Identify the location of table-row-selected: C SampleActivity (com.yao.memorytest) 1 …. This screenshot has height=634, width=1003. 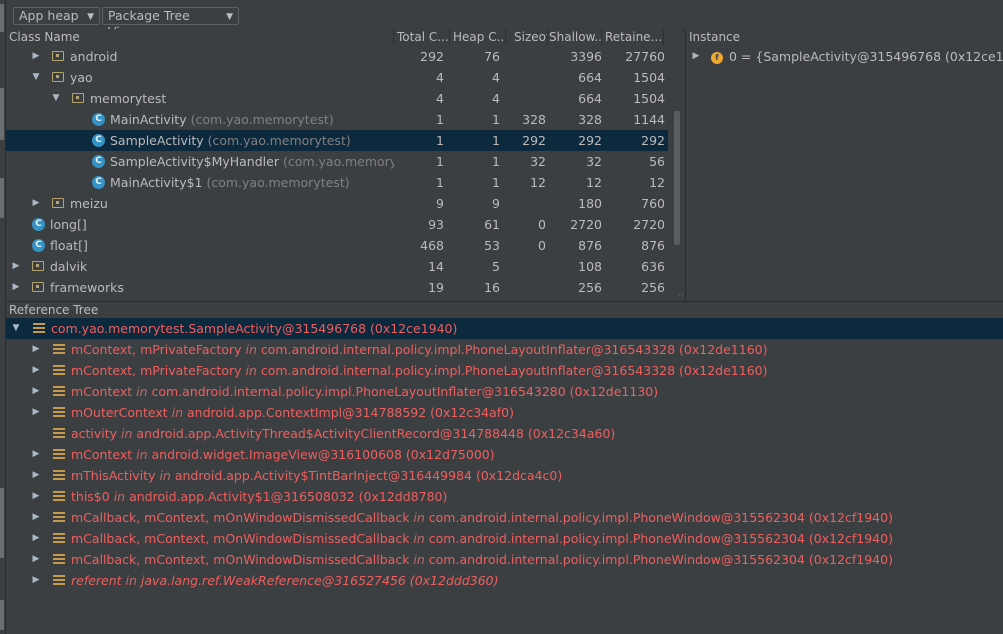
(337, 140).